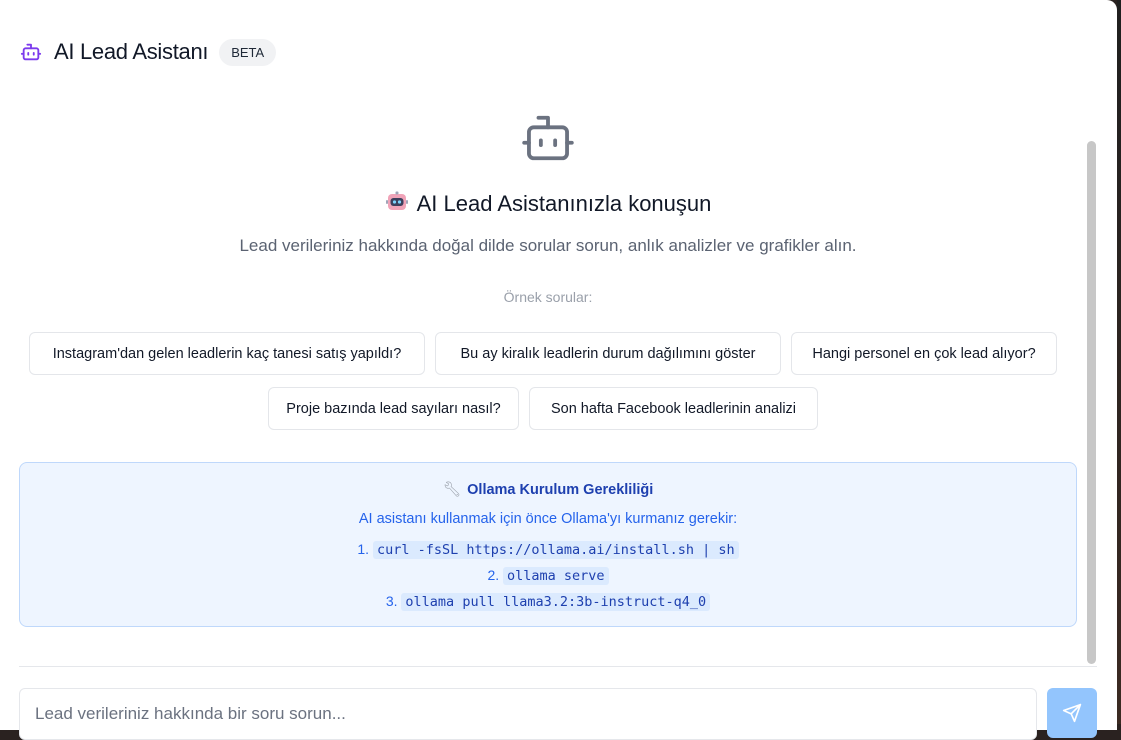  Describe the element at coordinates (560, 490) in the screenshot. I see `setup-title: Ollama Kurulum Gerekliliği` at that location.